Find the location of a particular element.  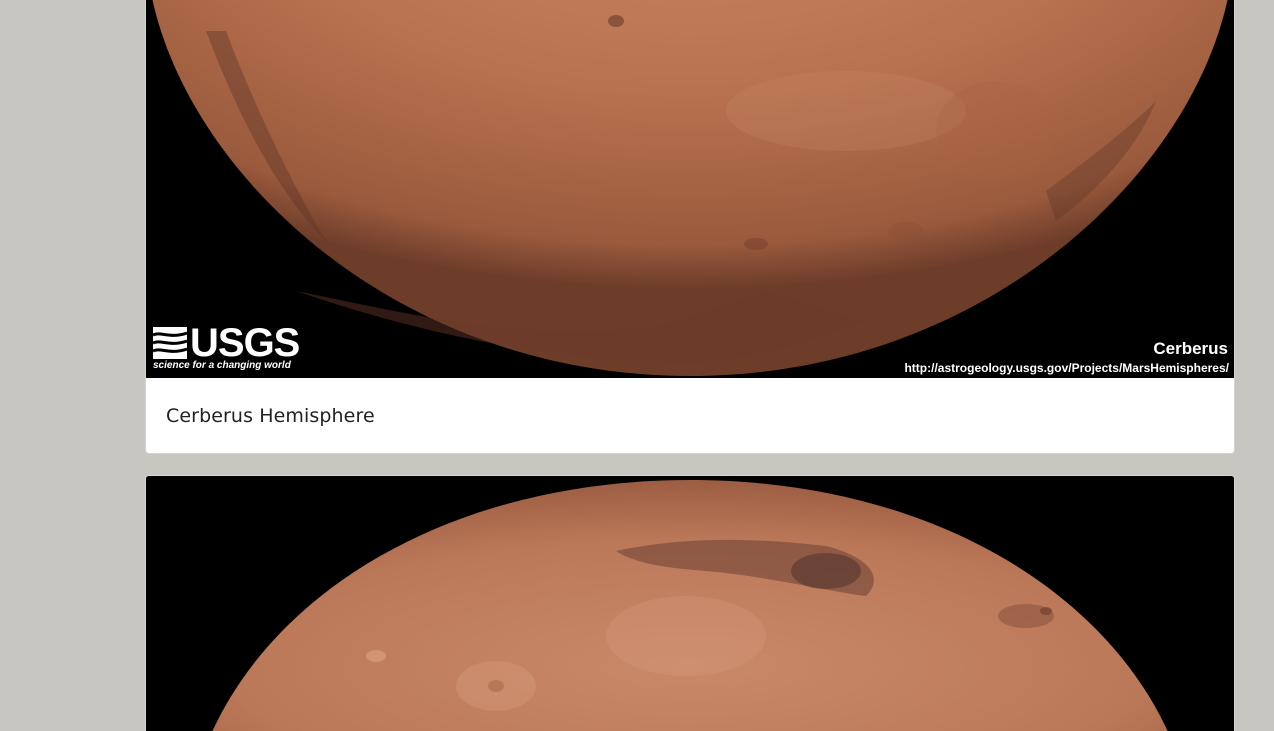

card-body: Cerberus Hemisphere is located at coordinates (690, 415).